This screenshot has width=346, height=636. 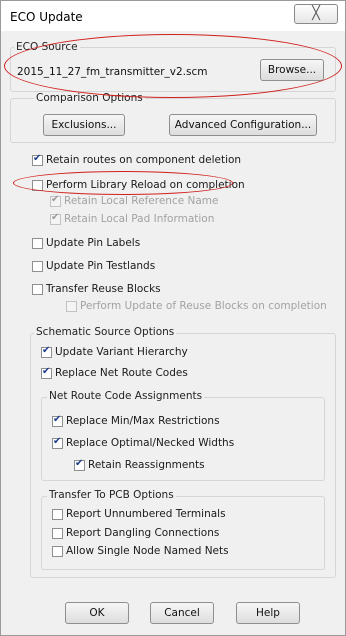 I want to click on net-route-label: Net Route Code Assignments, so click(x=126, y=396).